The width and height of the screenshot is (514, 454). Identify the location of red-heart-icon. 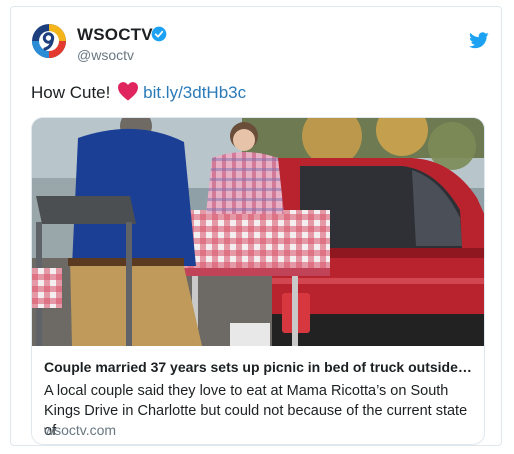
(128, 91).